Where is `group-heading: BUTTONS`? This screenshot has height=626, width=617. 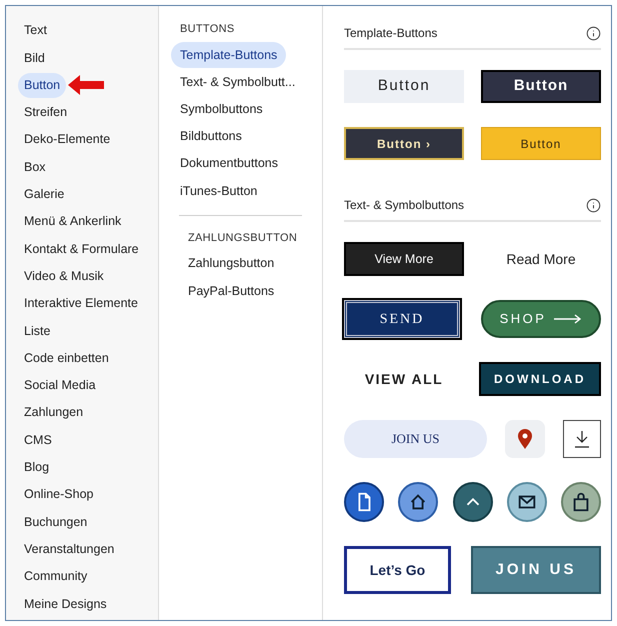 group-heading: BUTTONS is located at coordinates (207, 29).